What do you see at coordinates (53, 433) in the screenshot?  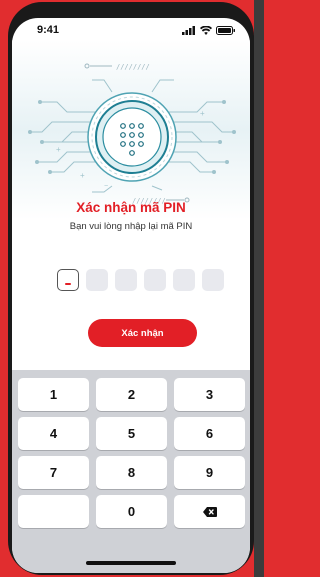 I see `key-4: 4` at bounding box center [53, 433].